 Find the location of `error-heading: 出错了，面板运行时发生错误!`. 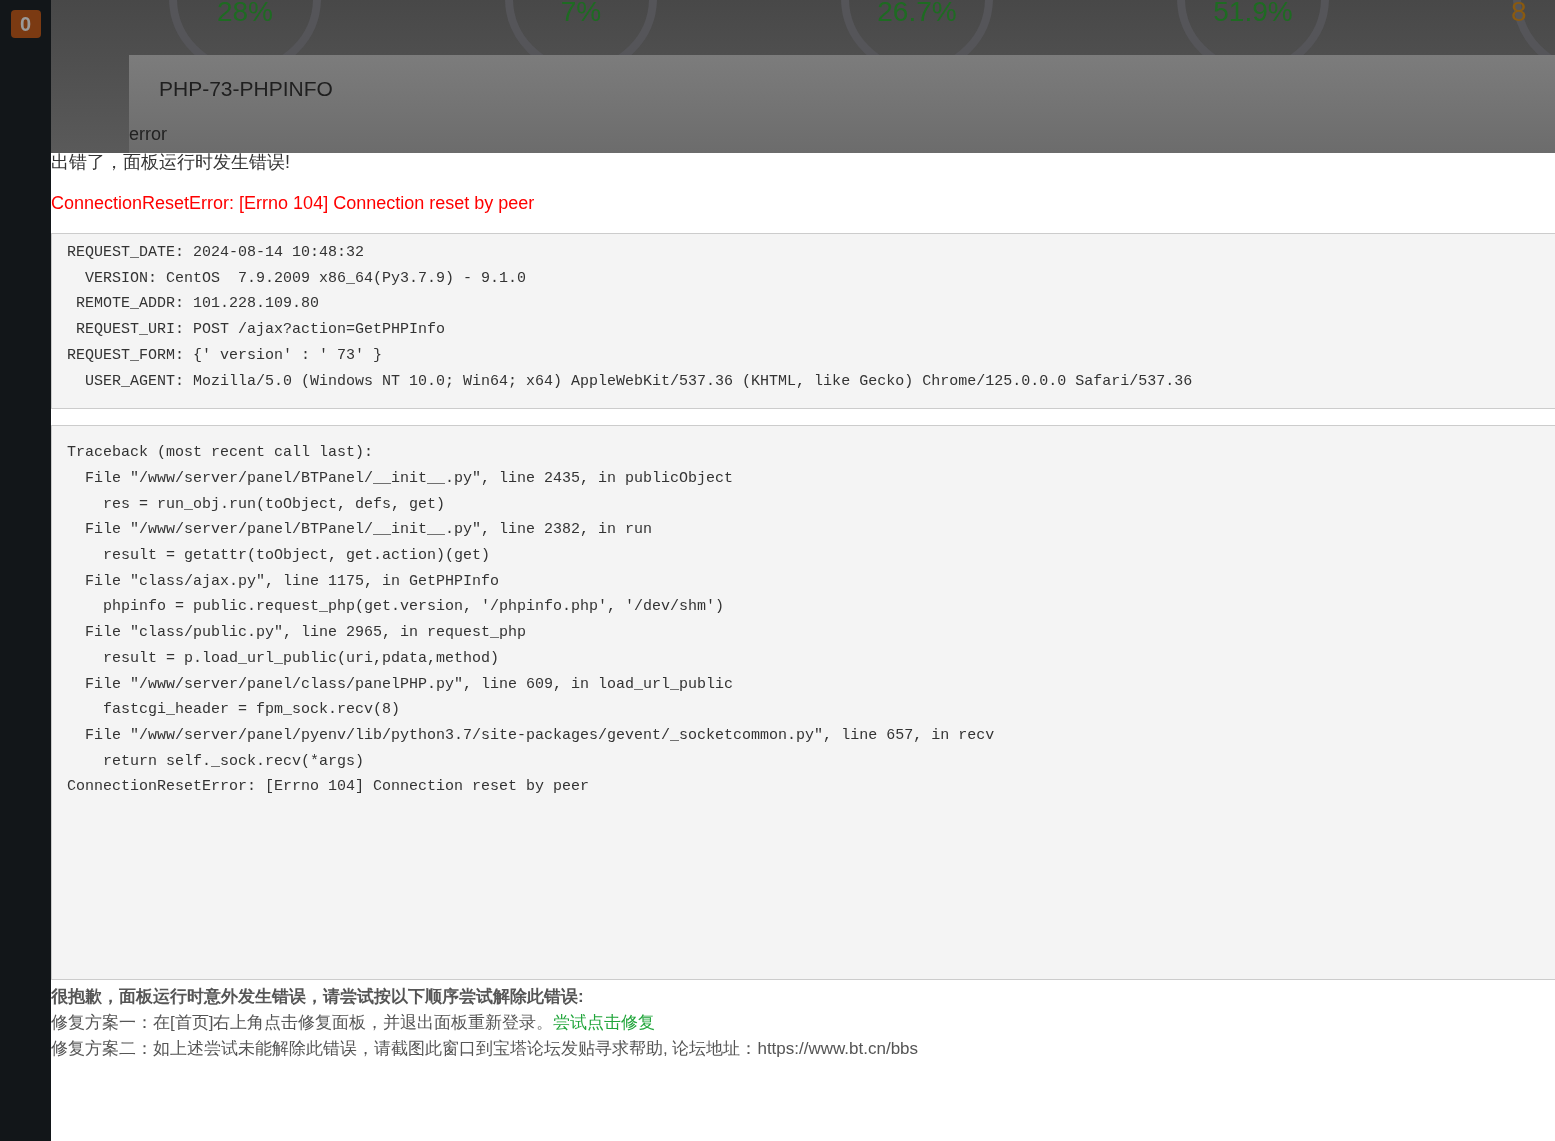

error-heading: 出错了，面板运行时发生错误! is located at coordinates (170, 162).